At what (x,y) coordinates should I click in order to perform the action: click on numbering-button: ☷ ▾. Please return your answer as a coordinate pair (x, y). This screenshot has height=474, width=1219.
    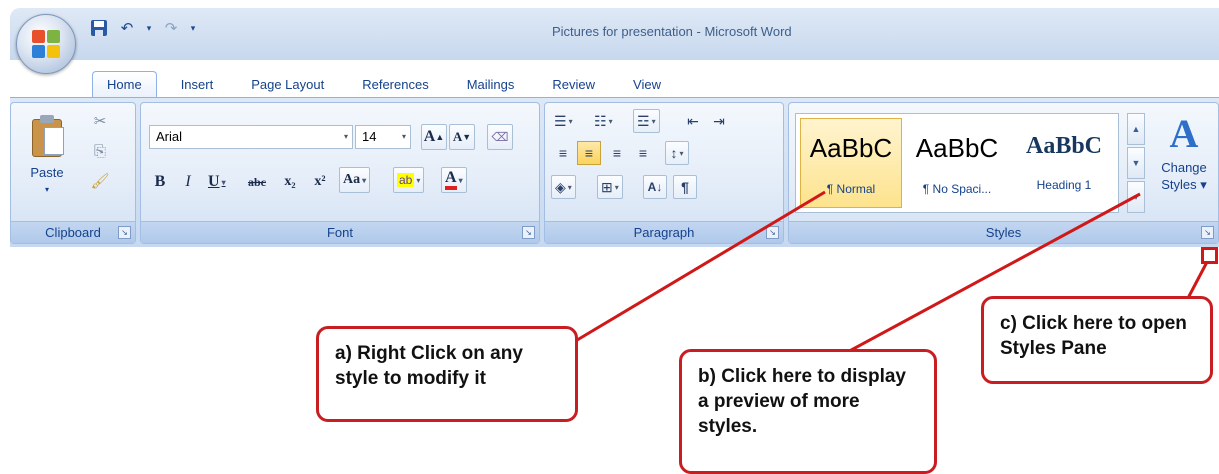
    Looking at the image, I should click on (603, 121).